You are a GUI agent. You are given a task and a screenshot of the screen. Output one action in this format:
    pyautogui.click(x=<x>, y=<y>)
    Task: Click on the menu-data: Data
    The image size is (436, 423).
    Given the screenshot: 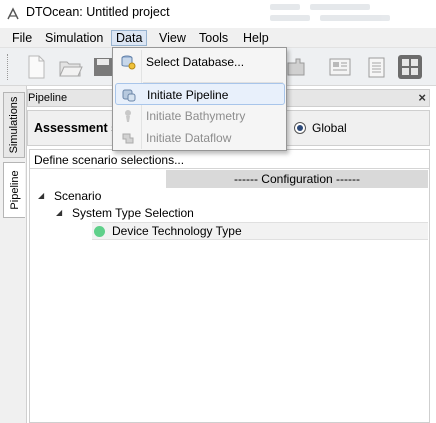 What is the action you would take?
    pyautogui.click(x=129, y=38)
    